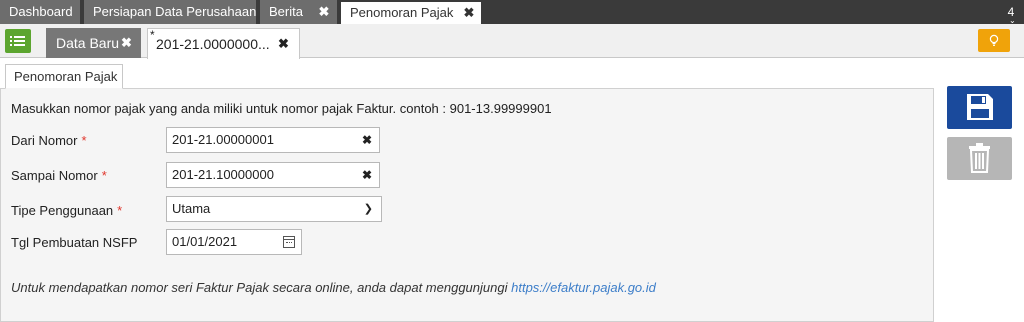  I want to click on tgl-pembuatan-label: Tgl Pembuatan NSFP, so click(74, 242).